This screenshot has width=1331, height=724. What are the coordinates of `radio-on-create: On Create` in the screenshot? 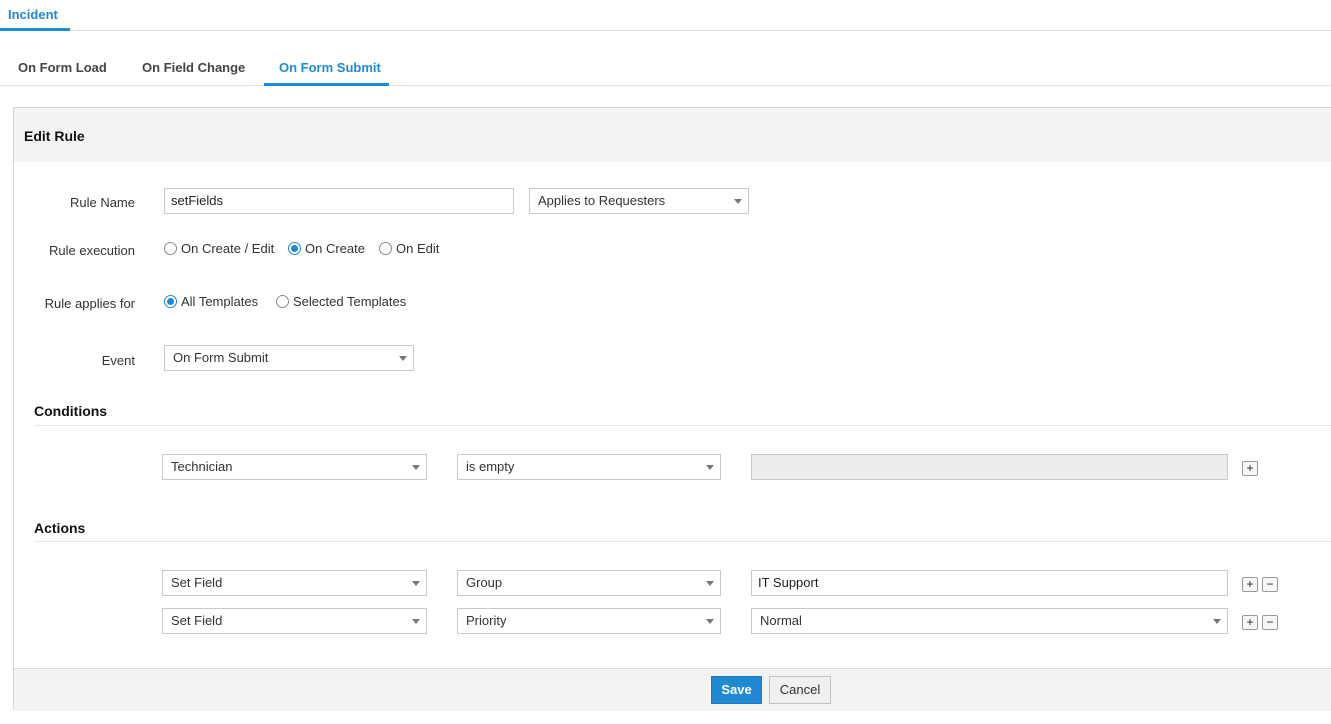 It's located at (326, 248).